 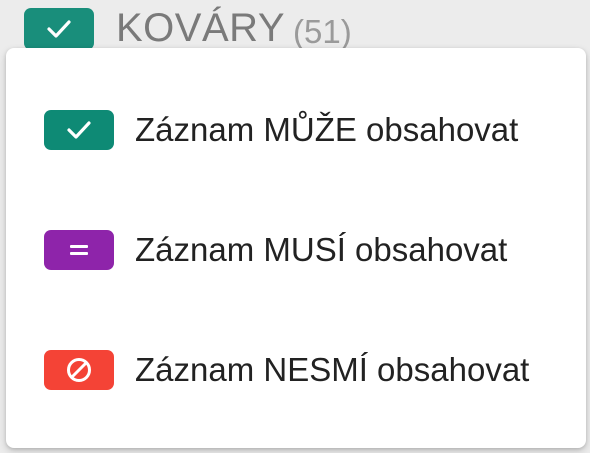 What do you see at coordinates (332, 369) in the screenshot?
I see `menu-item-label: Záznam NESMÍ obsahovat` at bounding box center [332, 369].